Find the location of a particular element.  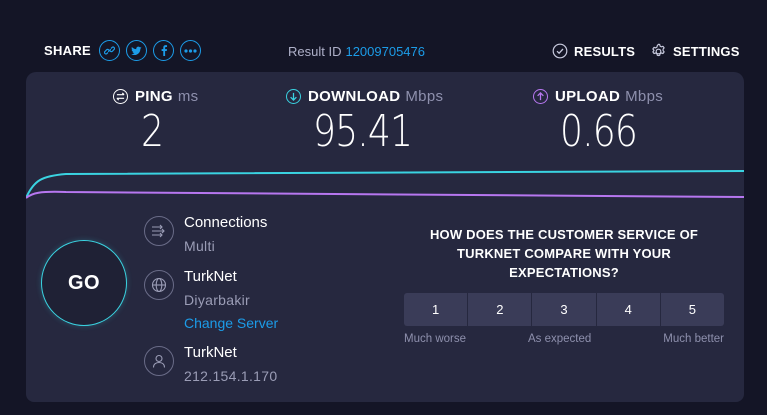

link-icon is located at coordinates (110, 50).